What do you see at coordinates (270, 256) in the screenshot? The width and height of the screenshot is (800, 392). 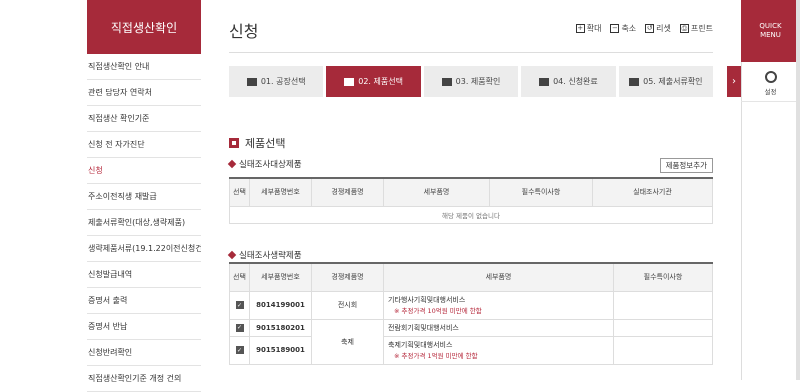 I see `omitted-subtitle-text: 실태조사생략제품` at bounding box center [270, 256].